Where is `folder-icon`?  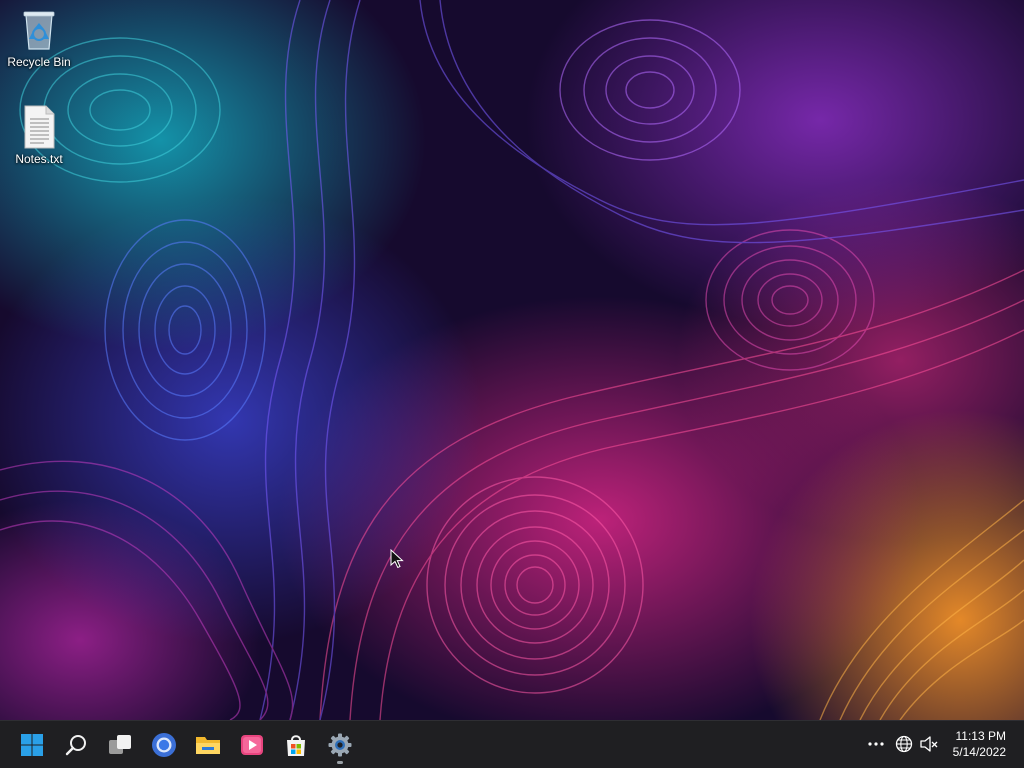
folder-icon is located at coordinates (208, 745).